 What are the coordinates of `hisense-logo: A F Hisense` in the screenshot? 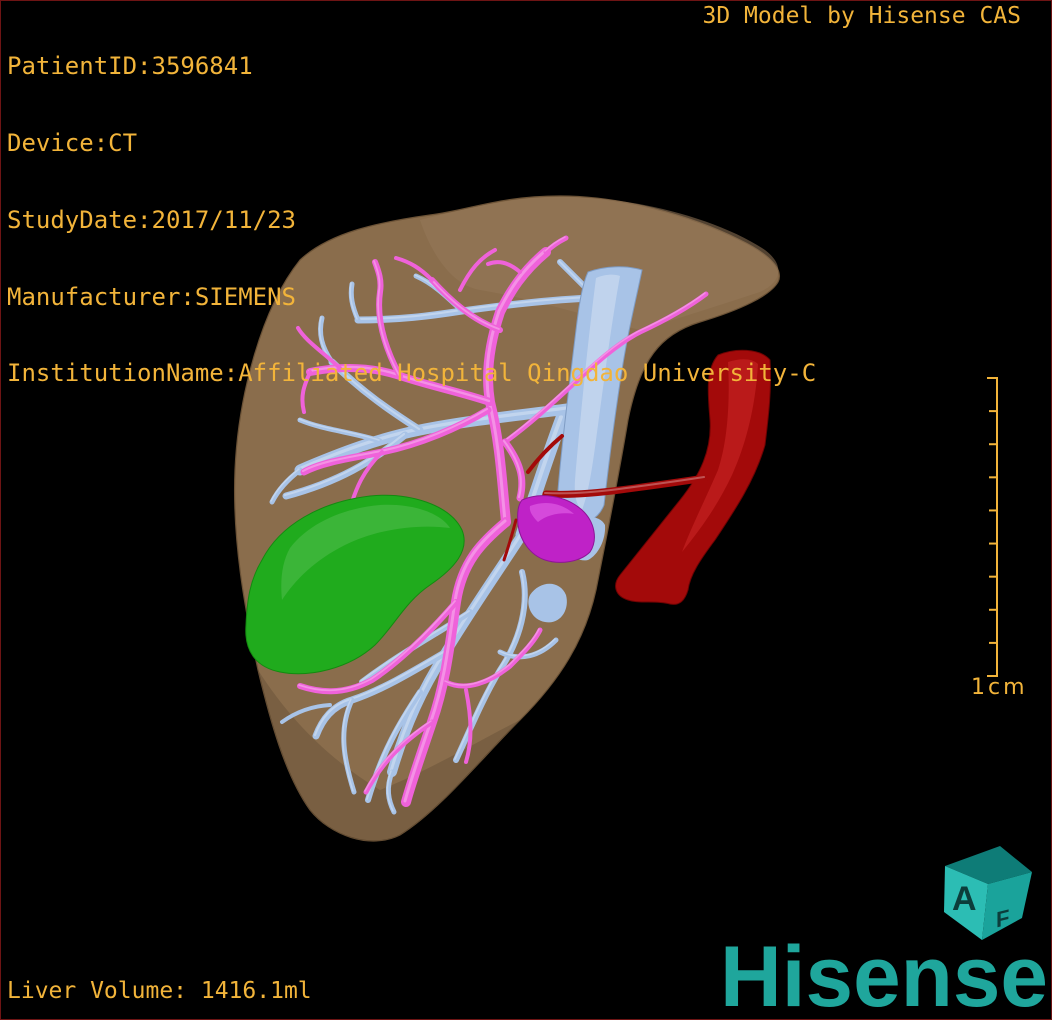 It's located at (884, 932).